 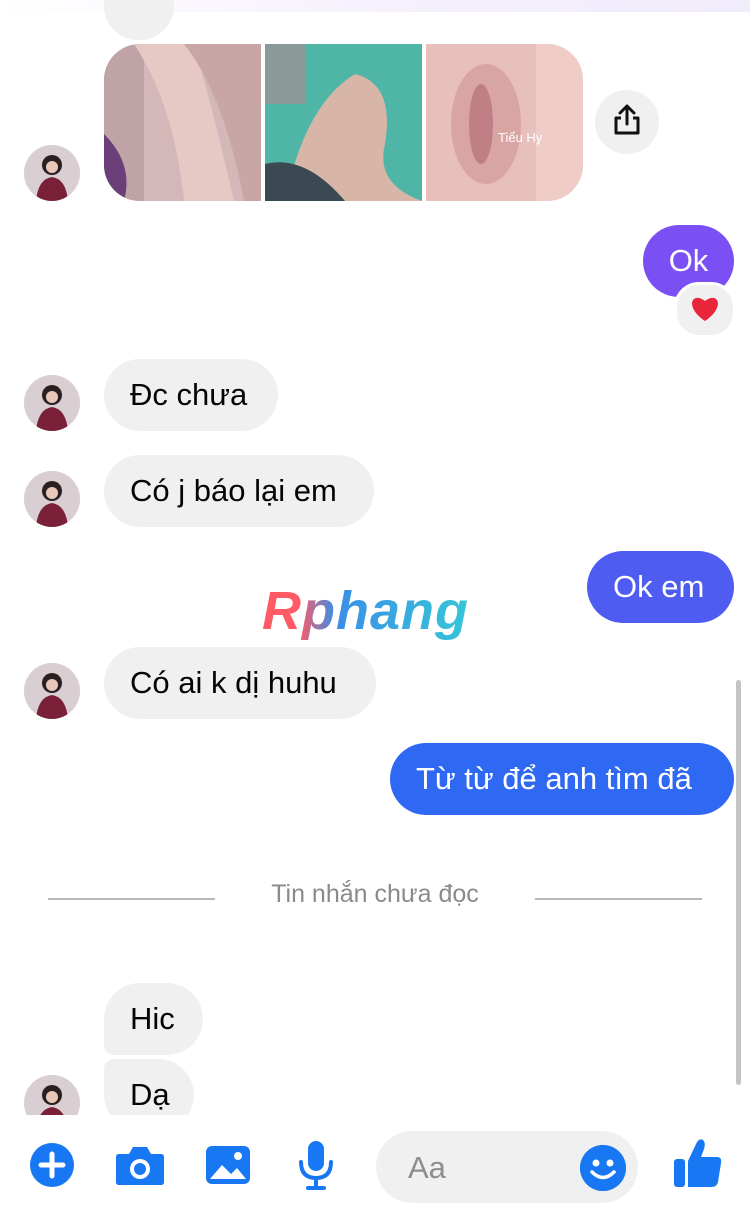 I want to click on emoji-icon, so click(x=603, y=1170).